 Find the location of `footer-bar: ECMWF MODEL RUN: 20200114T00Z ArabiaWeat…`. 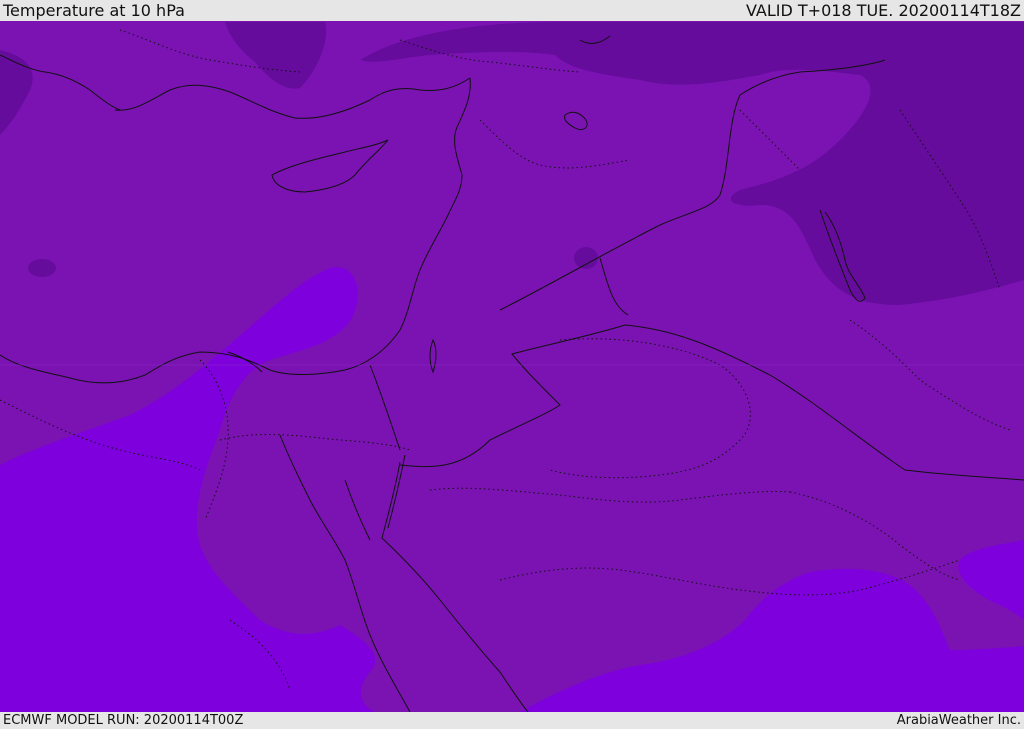

footer-bar: ECMWF MODEL RUN: 20200114T00Z ArabiaWeat… is located at coordinates (512, 720).